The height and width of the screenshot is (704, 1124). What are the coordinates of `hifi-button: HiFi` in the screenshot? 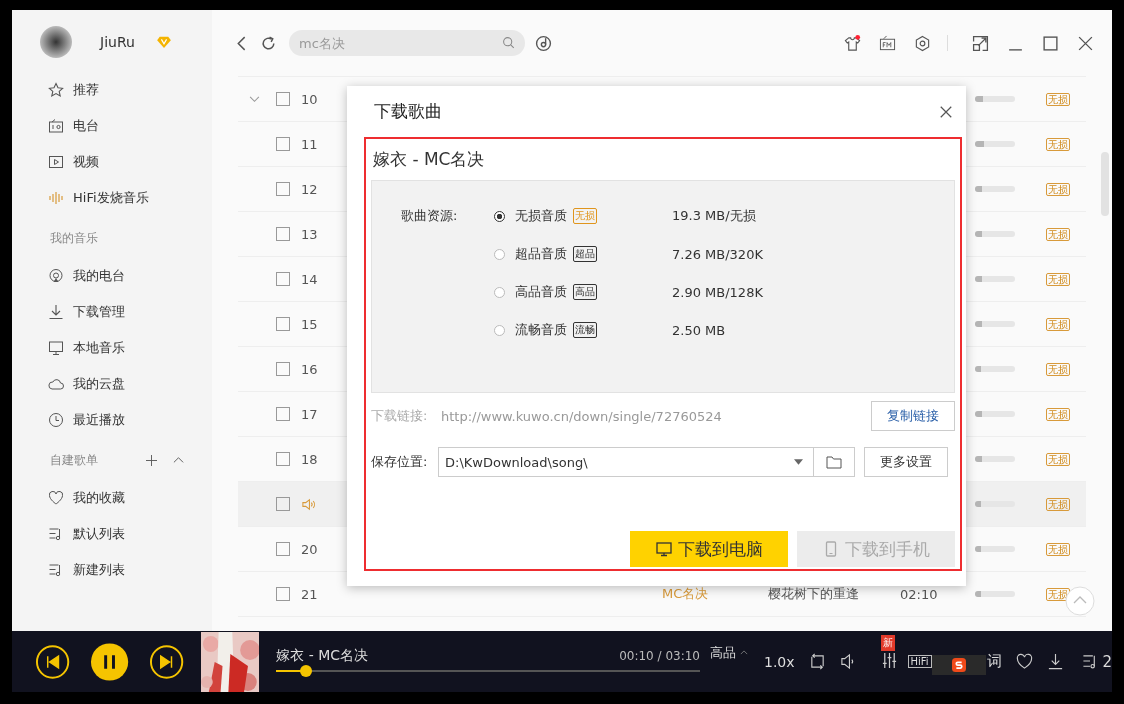 It's located at (919, 661).